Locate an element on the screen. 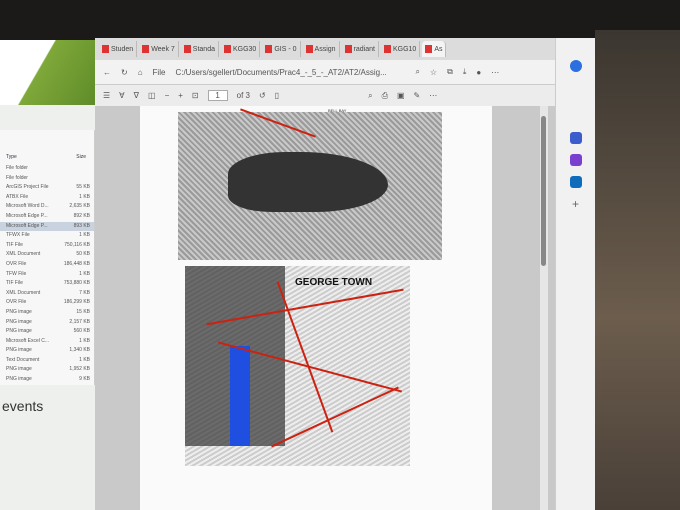  tab-title: Week 7 is located at coordinates (163, 49).